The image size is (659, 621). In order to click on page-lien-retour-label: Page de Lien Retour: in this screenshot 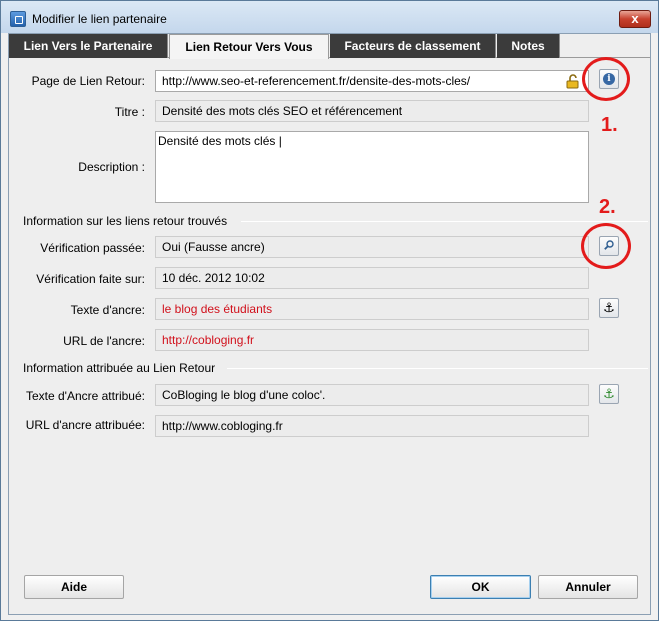, I will do `click(88, 81)`.